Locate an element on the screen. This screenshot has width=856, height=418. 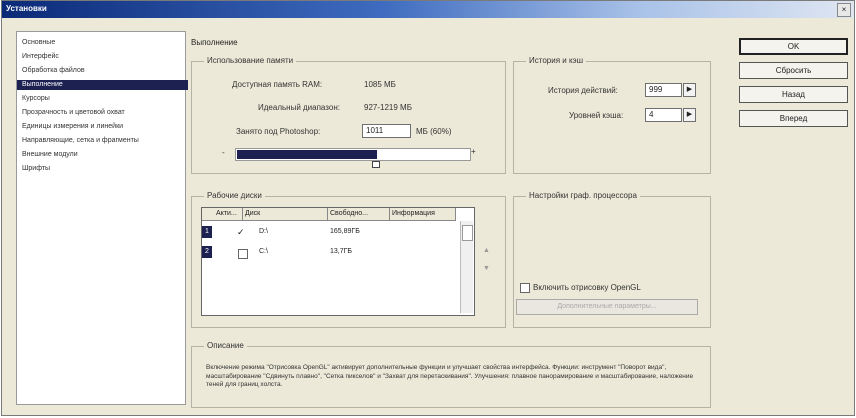
scrollbar-thumb is located at coordinates (467, 233).